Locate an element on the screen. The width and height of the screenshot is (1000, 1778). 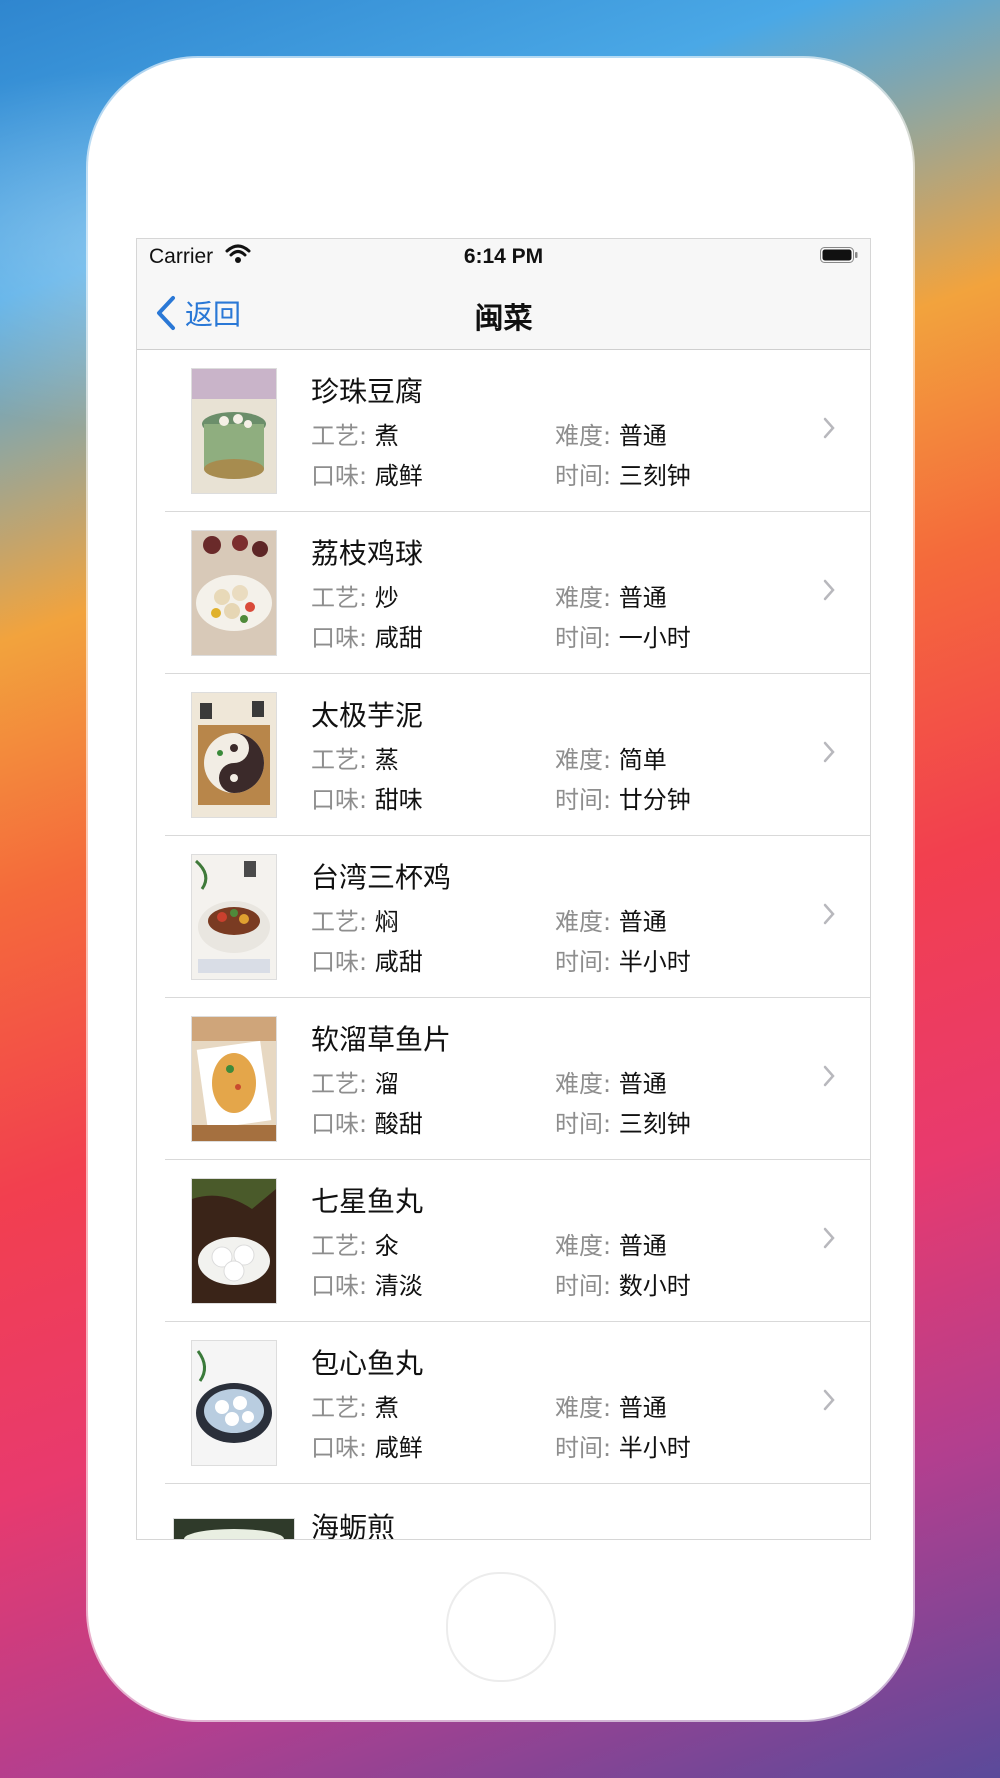
dish-name: 海蛎煎 is located at coordinates (353, 1525).